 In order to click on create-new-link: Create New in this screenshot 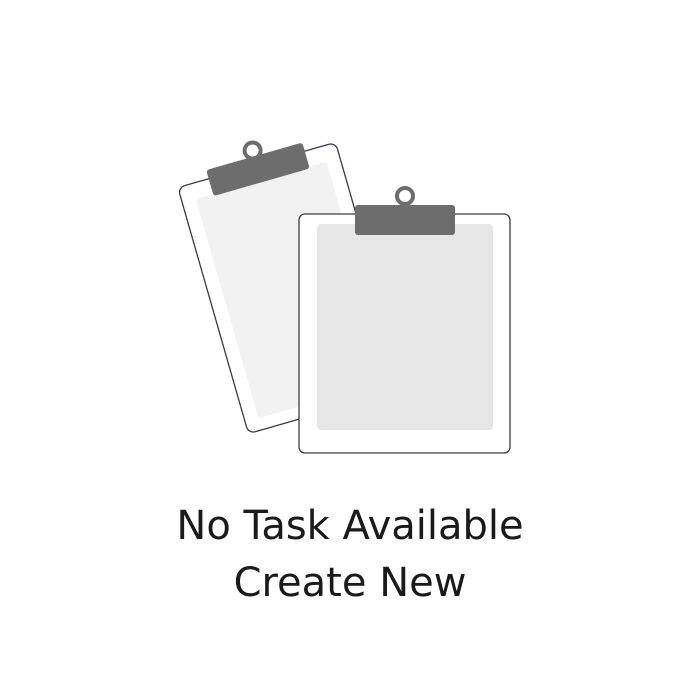, I will do `click(350, 583)`.